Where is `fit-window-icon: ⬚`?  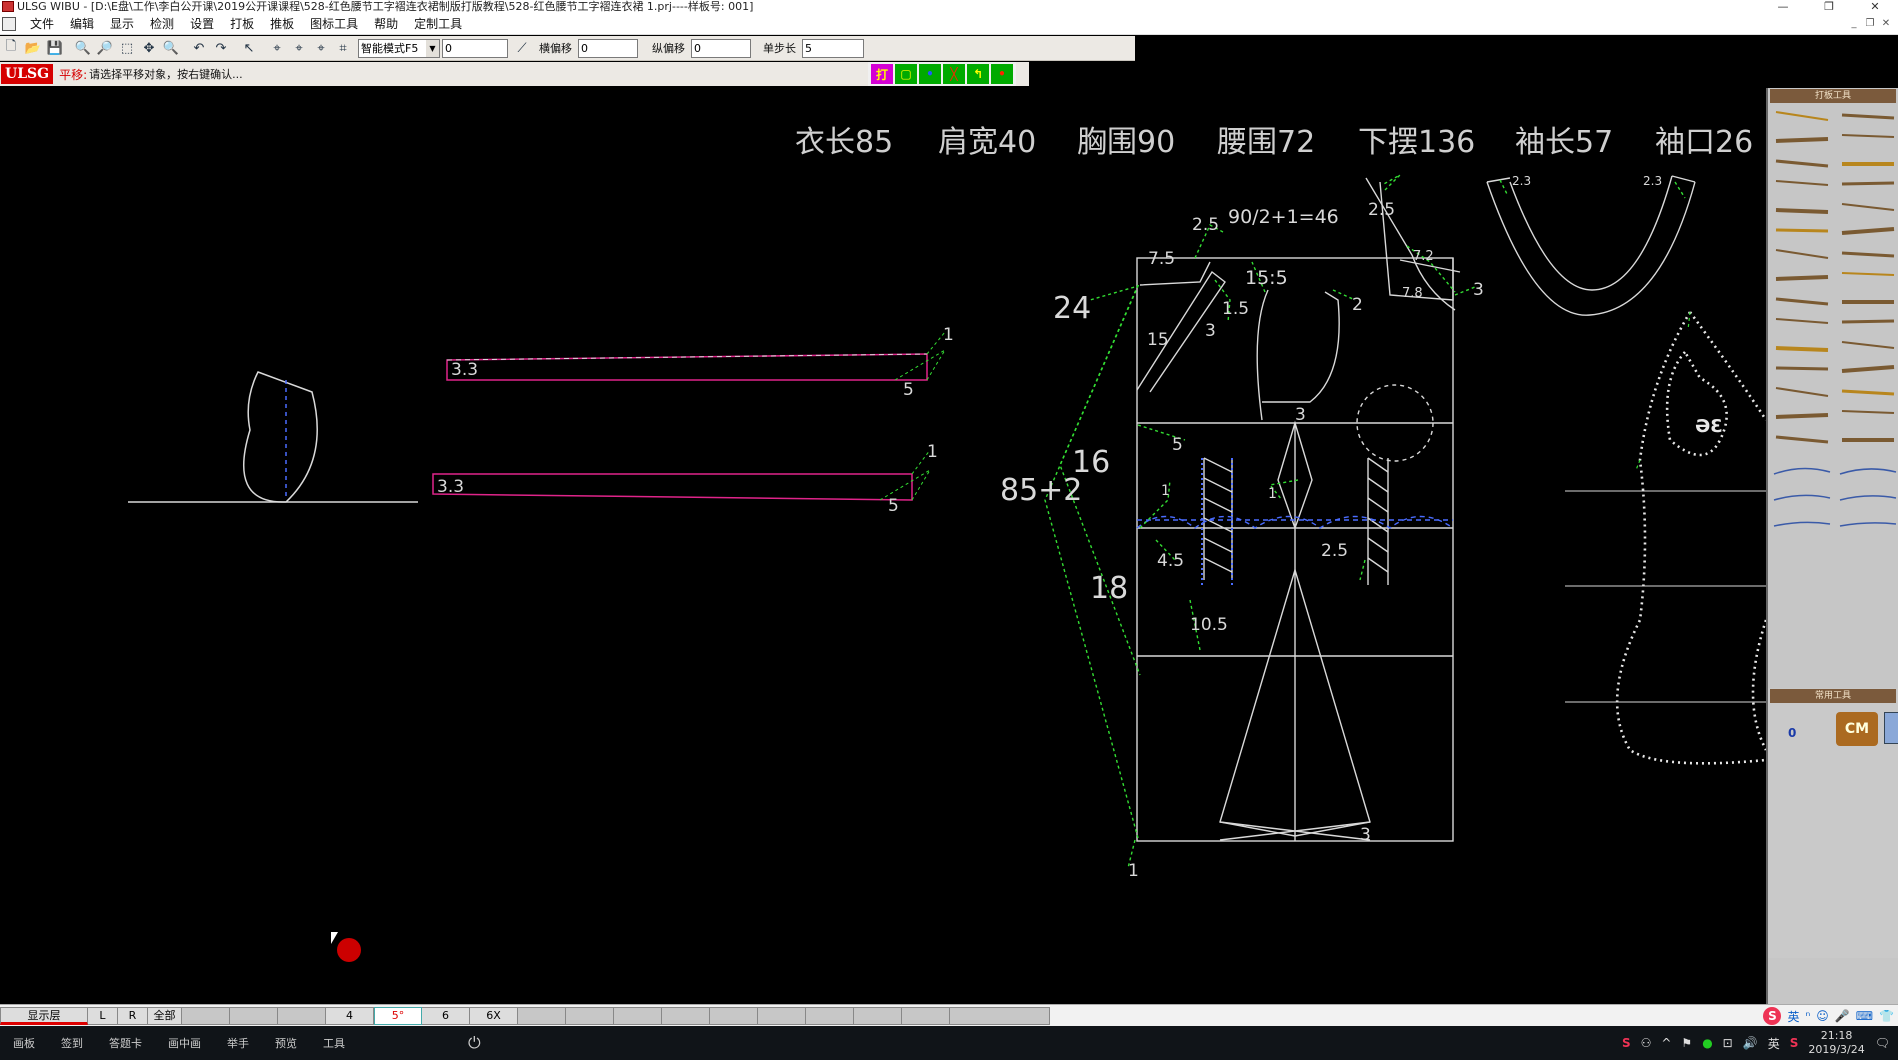 fit-window-icon: ⬚ is located at coordinates (127, 48).